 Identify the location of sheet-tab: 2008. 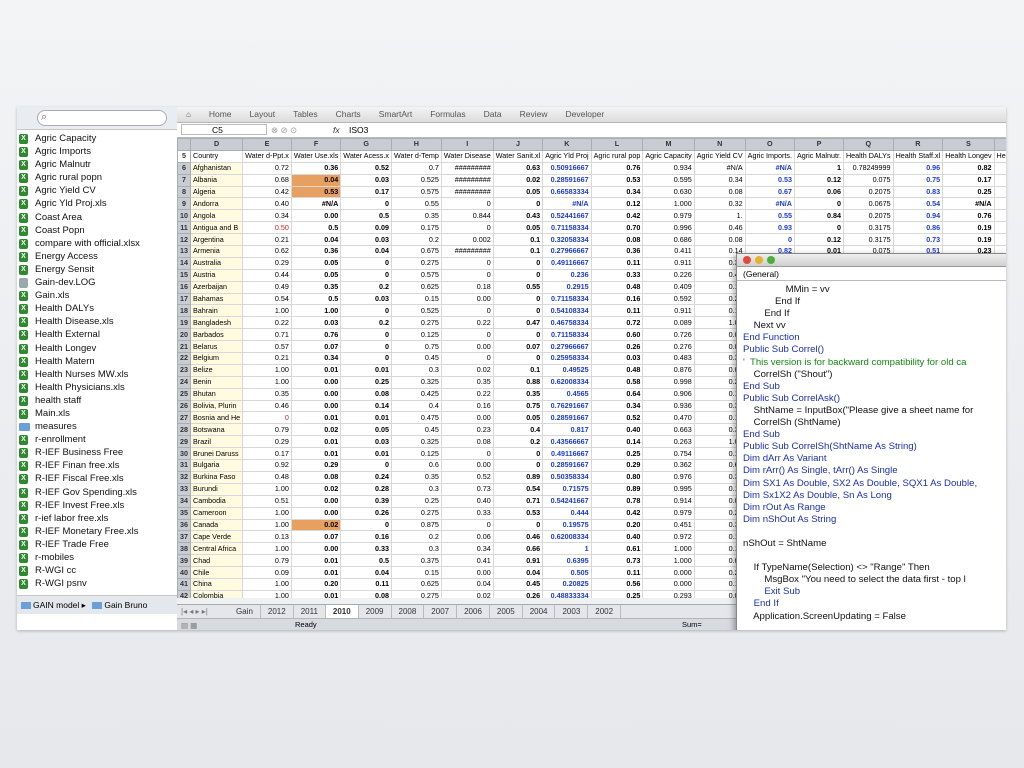
(408, 611).